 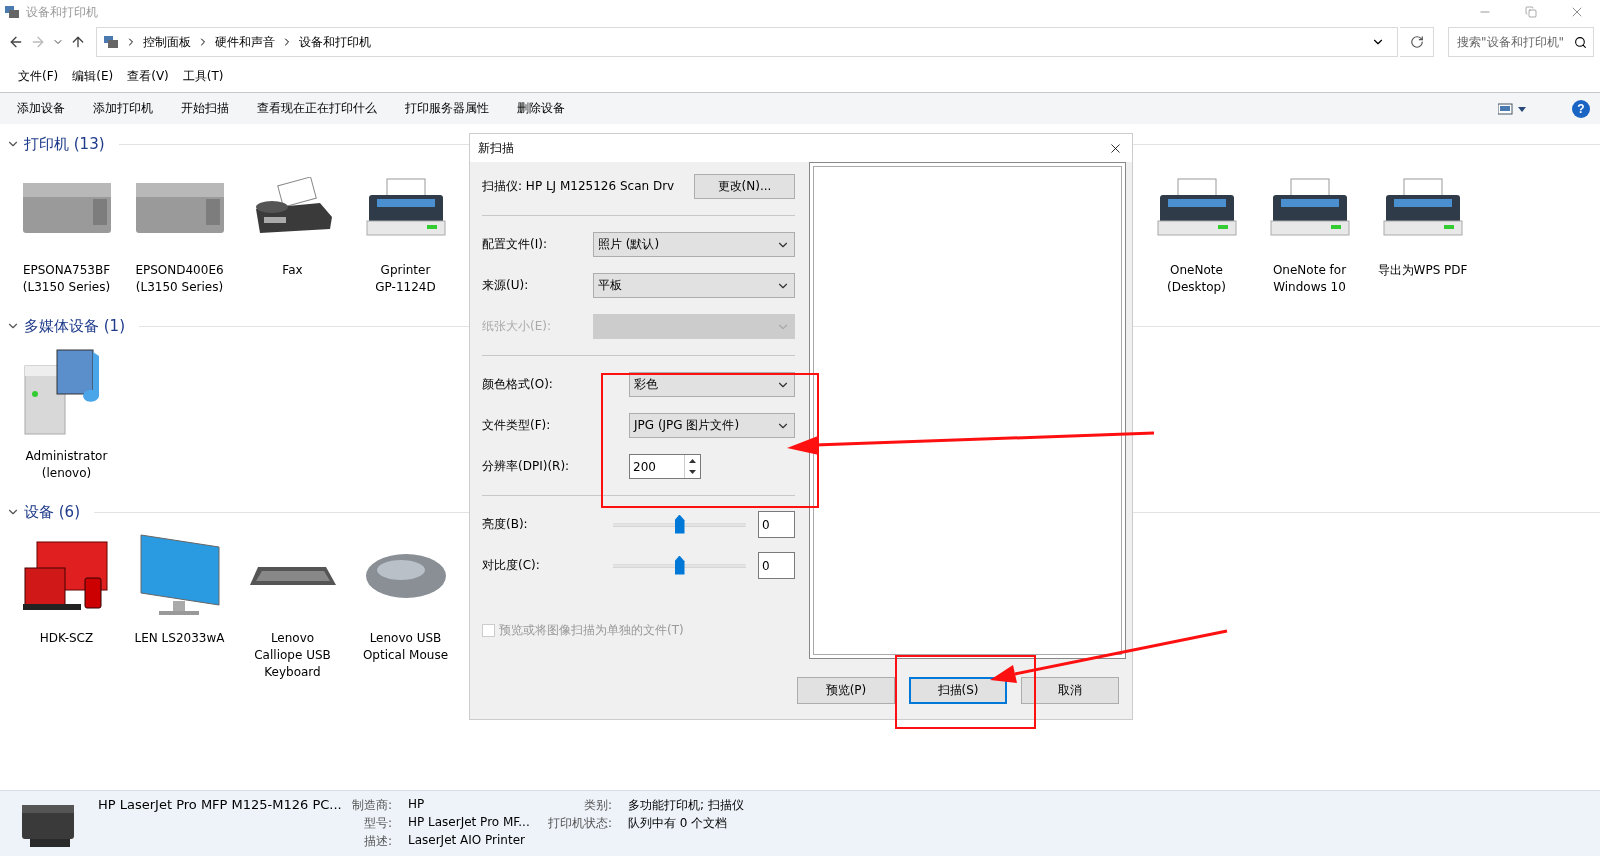 I want to click on spin-field: 200, so click(x=665, y=466).